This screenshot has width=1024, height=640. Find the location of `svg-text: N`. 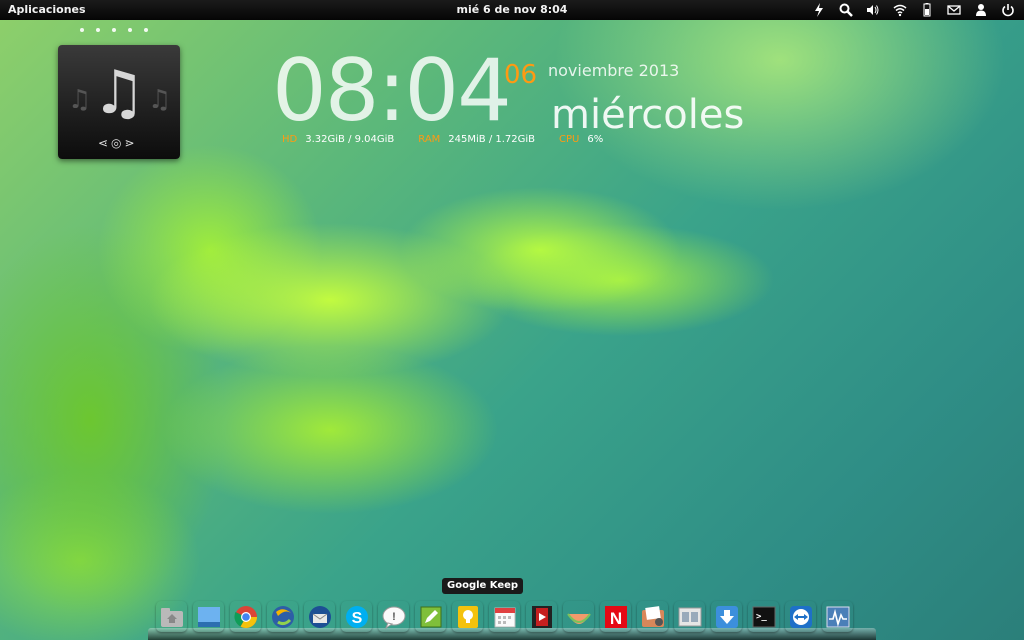

svg-text: N is located at coordinates (615, 618).